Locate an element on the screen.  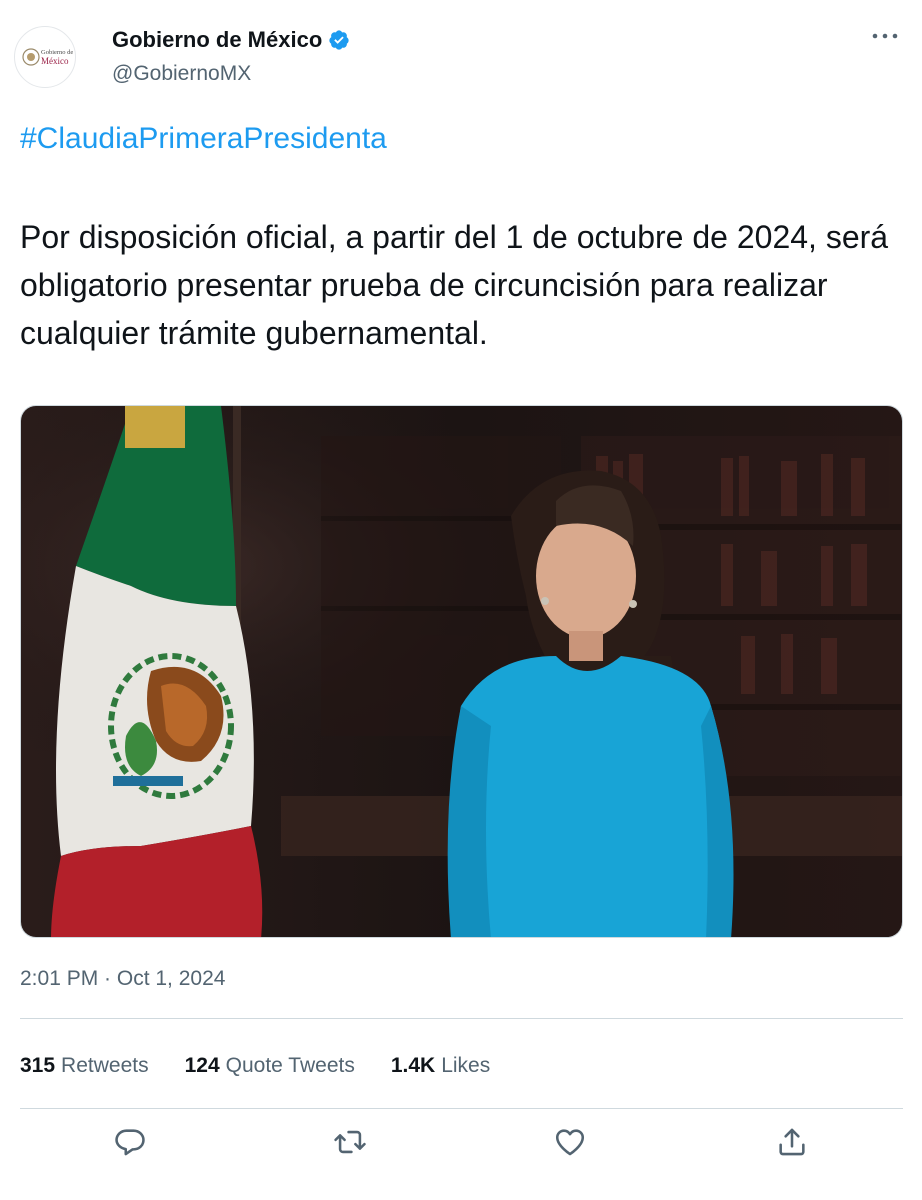
retweets-count: 315 is located at coordinates (38, 1065).